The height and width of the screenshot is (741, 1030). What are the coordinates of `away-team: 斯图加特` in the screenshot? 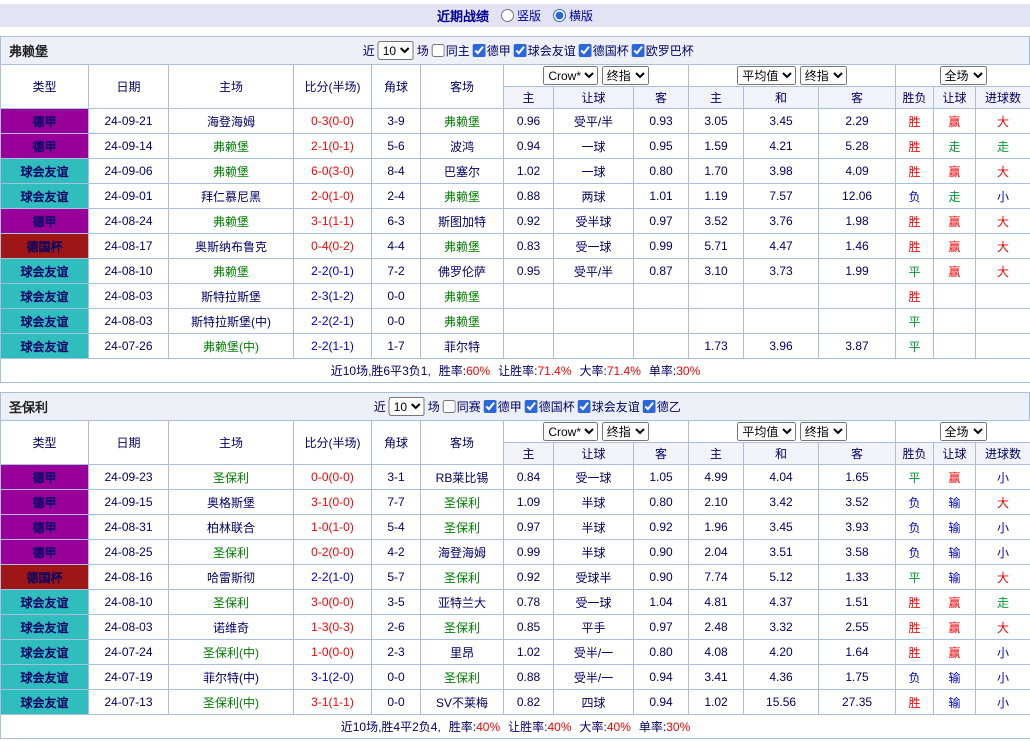 It's located at (462, 221).